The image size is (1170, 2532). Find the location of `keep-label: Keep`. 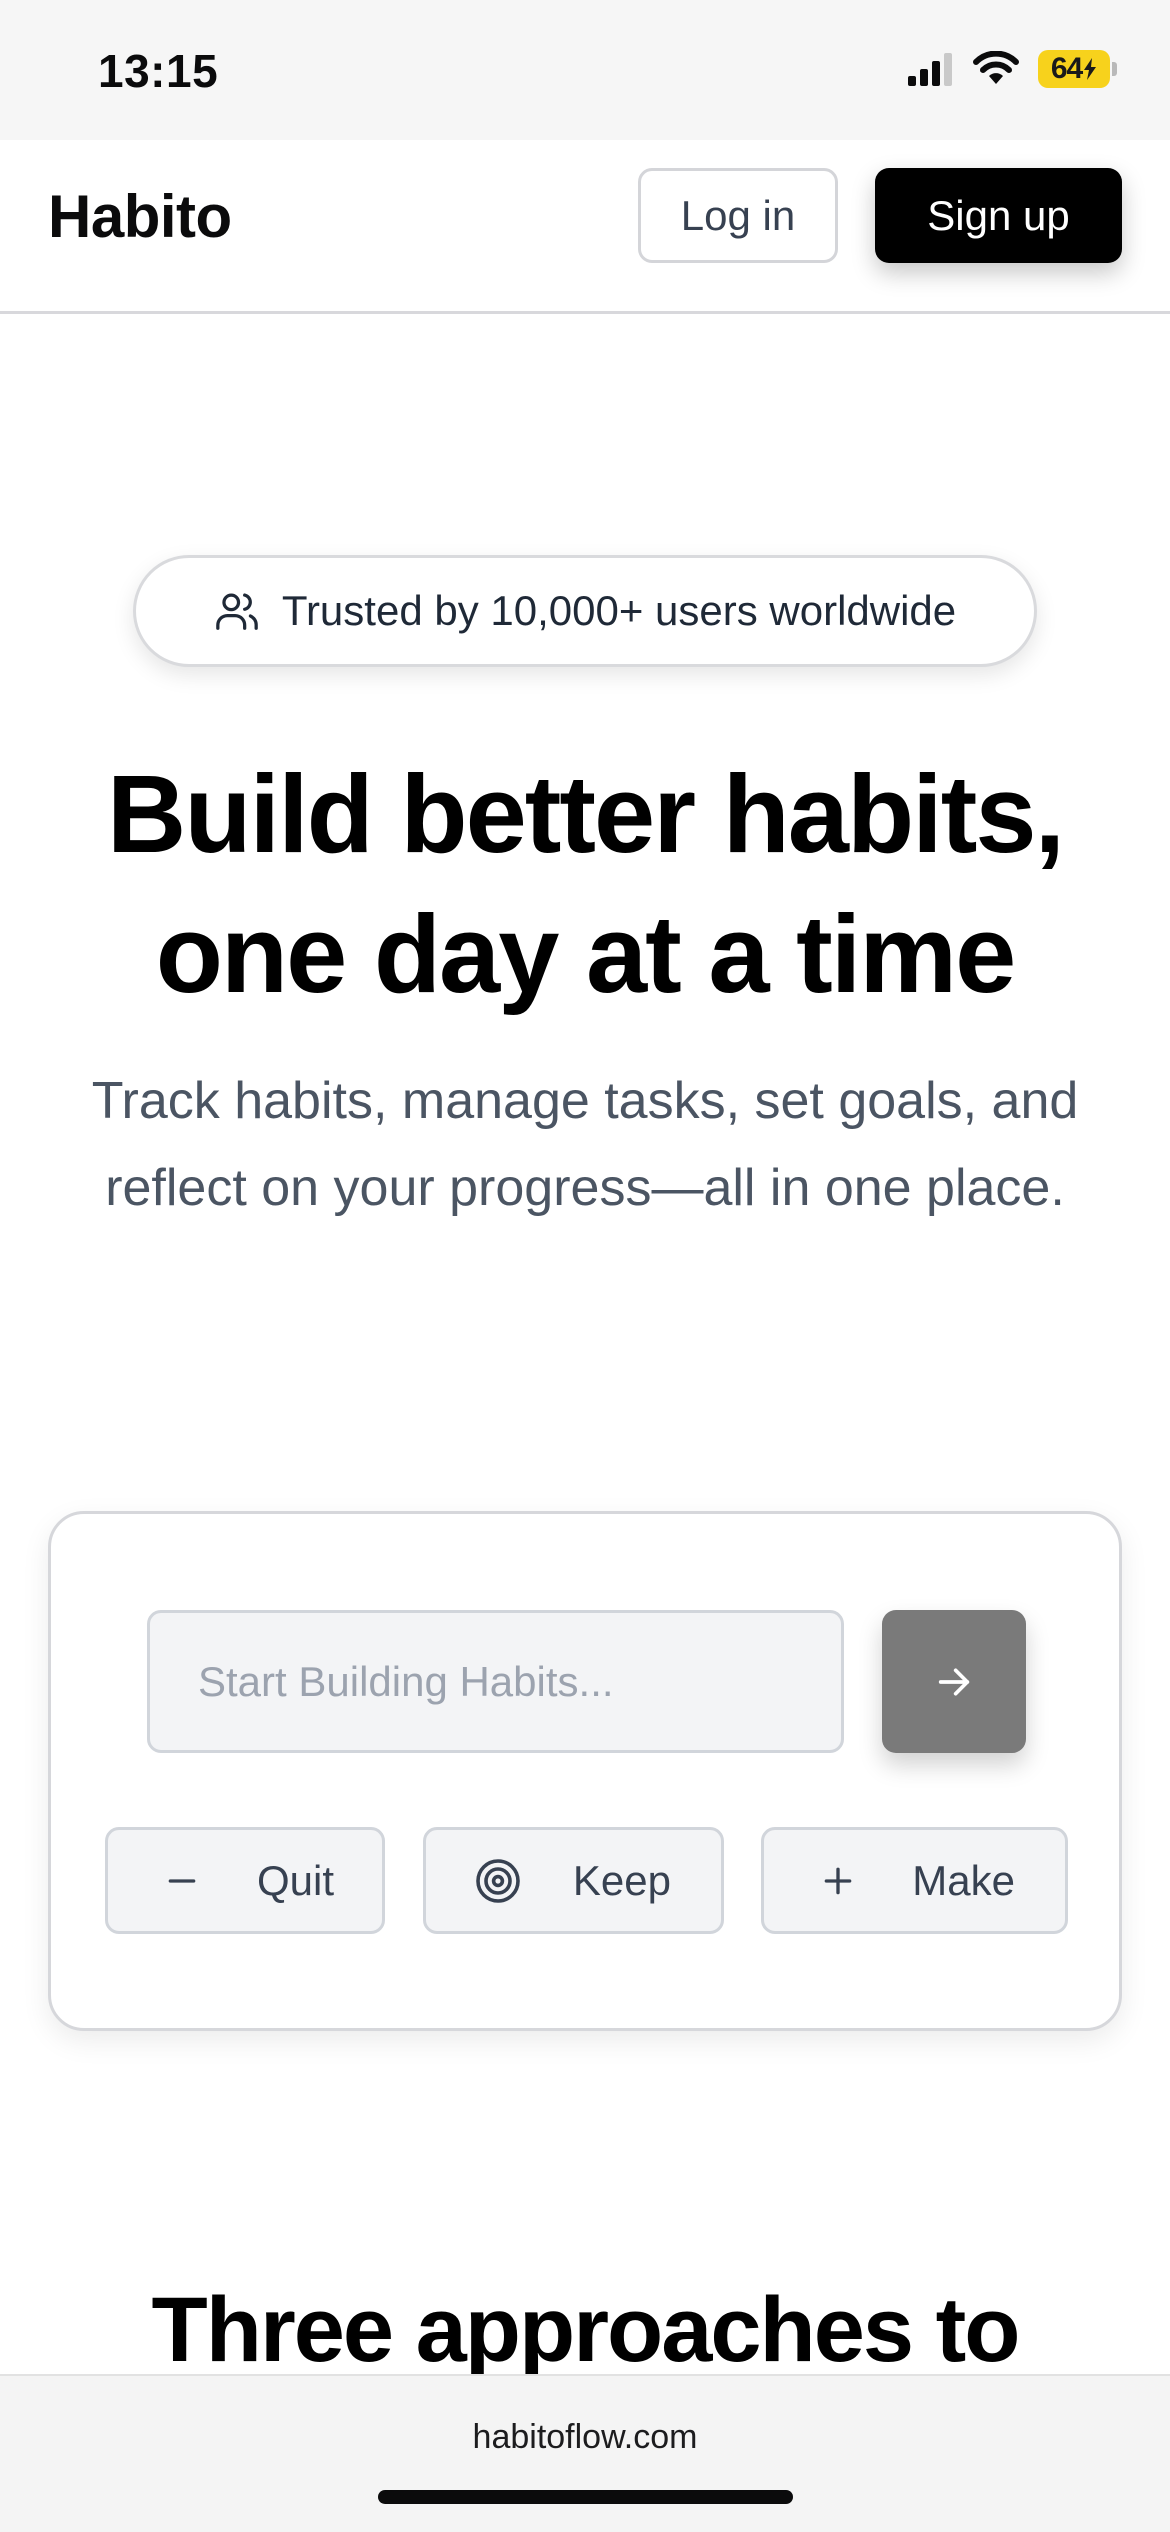

keep-label: Keep is located at coordinates (621, 1880).